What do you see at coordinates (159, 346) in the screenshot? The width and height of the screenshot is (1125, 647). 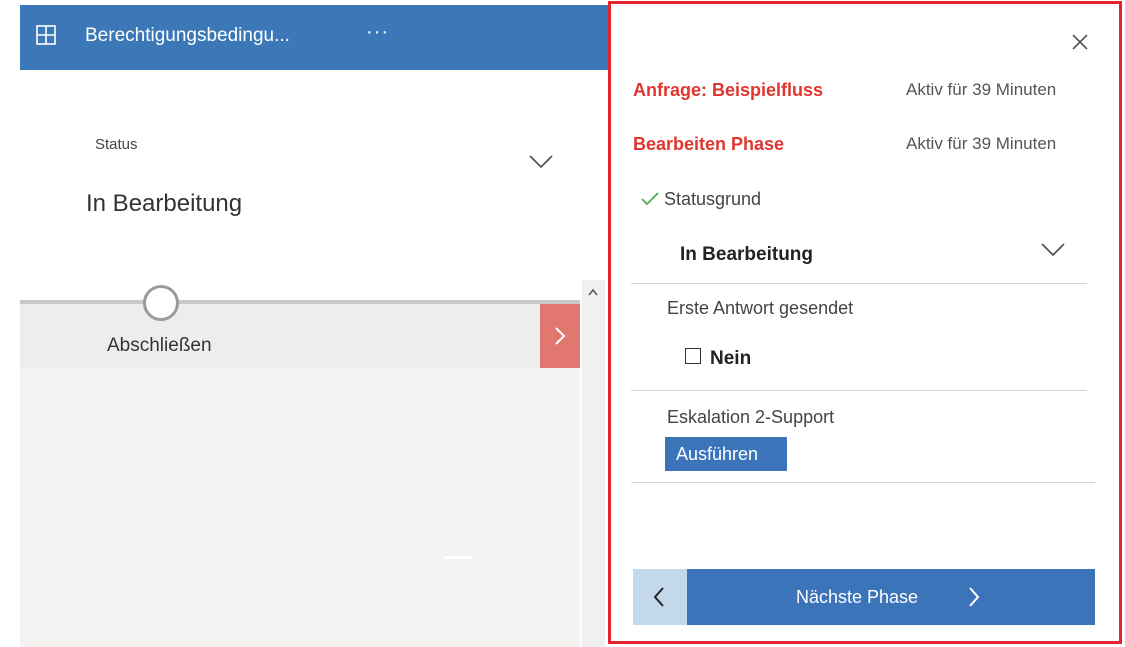 I see `stage-label: Abschließen` at bounding box center [159, 346].